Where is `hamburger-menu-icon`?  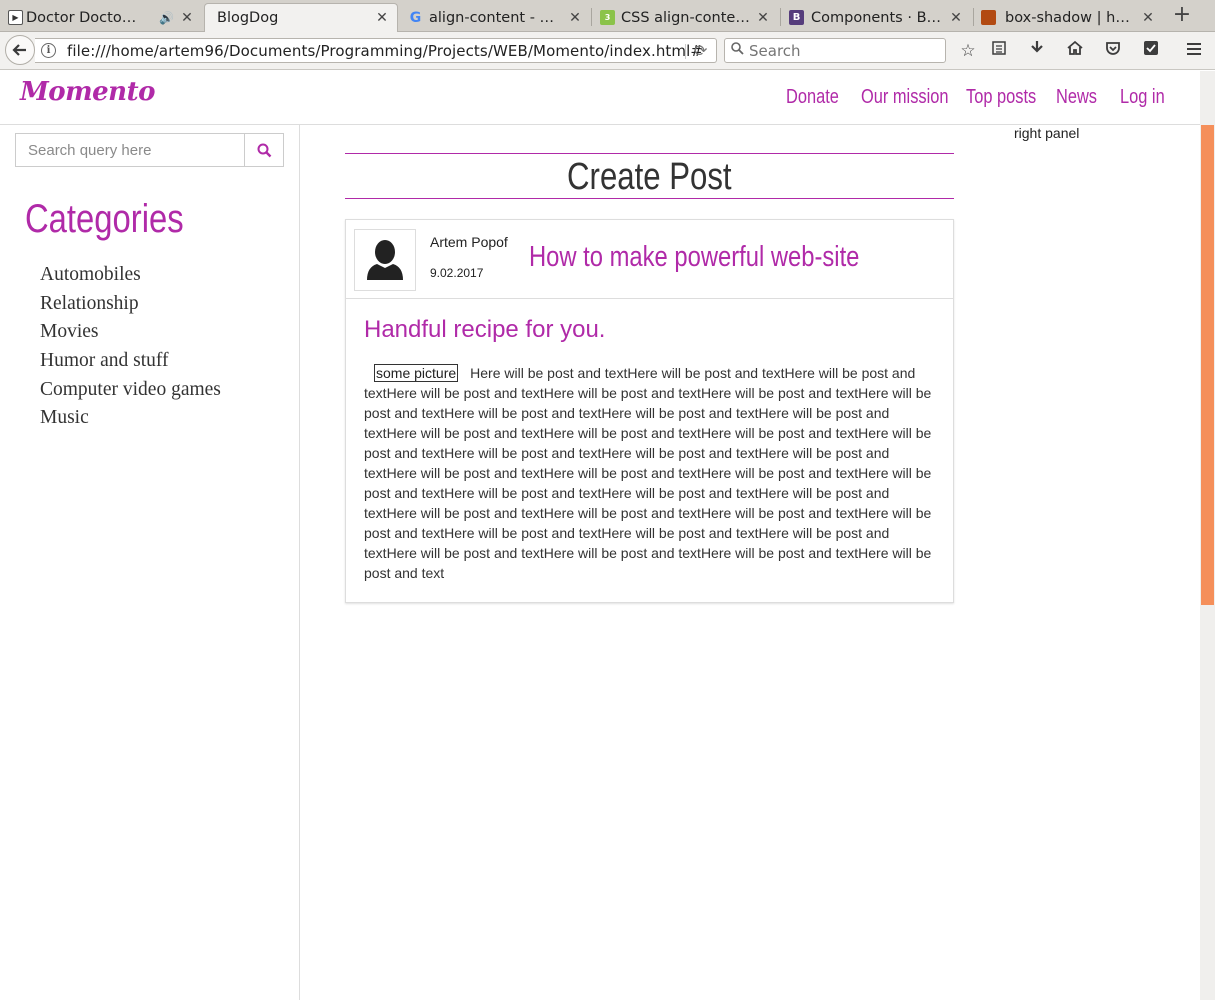
hamburger-menu-icon is located at coordinates (1194, 51).